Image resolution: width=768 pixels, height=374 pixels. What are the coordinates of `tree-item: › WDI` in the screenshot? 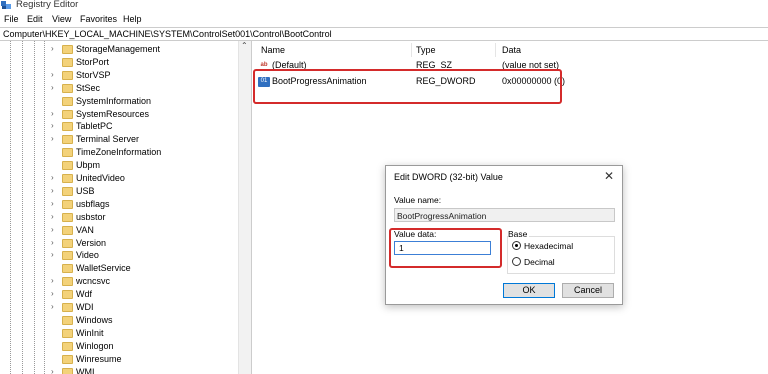 It's located at (119, 307).